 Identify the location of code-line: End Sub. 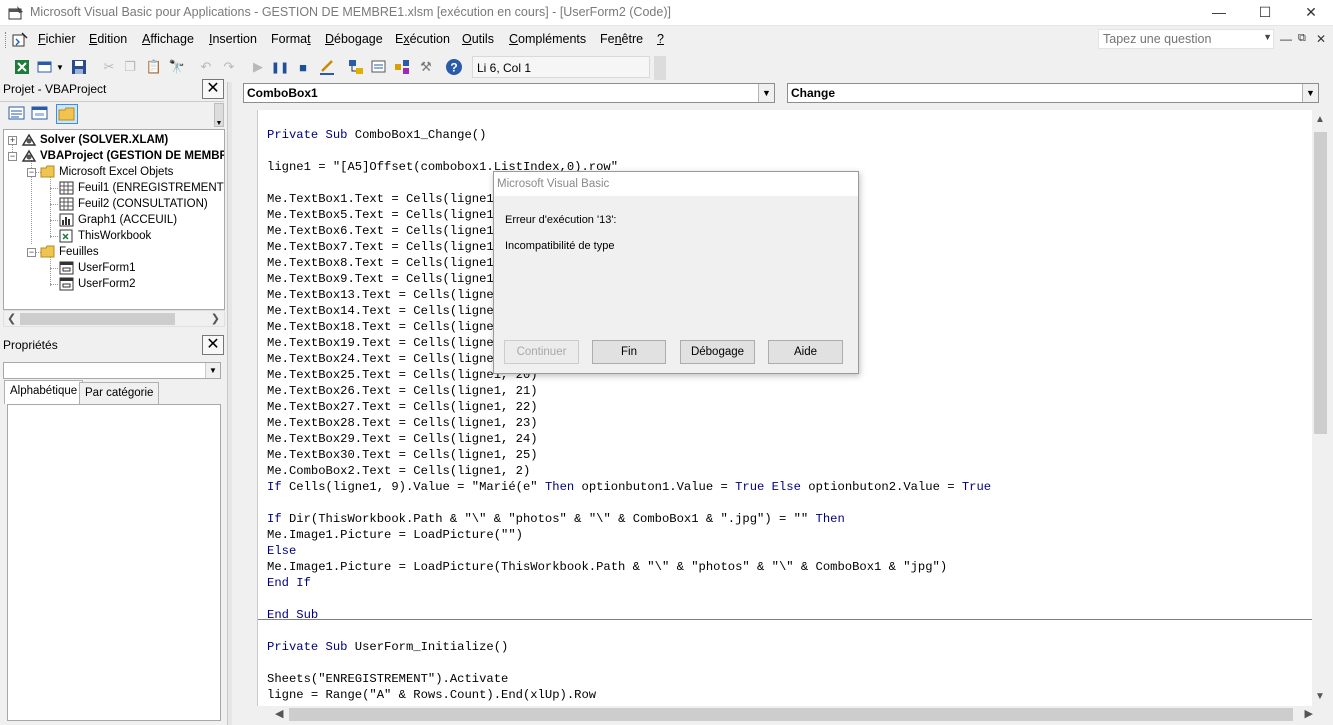
(292, 615).